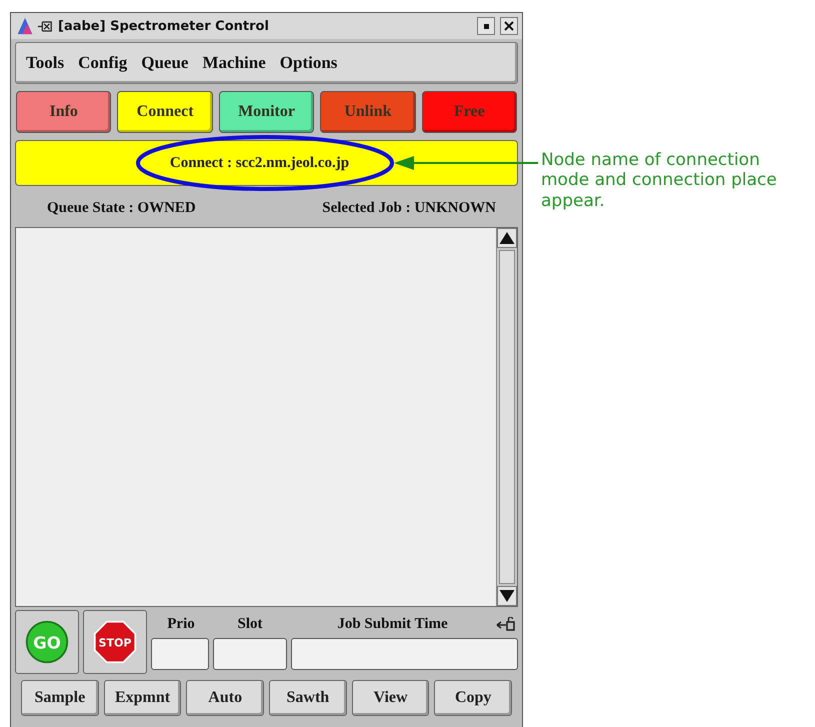  What do you see at coordinates (659, 181) in the screenshot?
I see `annotation-text: Node name of connection mode and connection place appear.` at bounding box center [659, 181].